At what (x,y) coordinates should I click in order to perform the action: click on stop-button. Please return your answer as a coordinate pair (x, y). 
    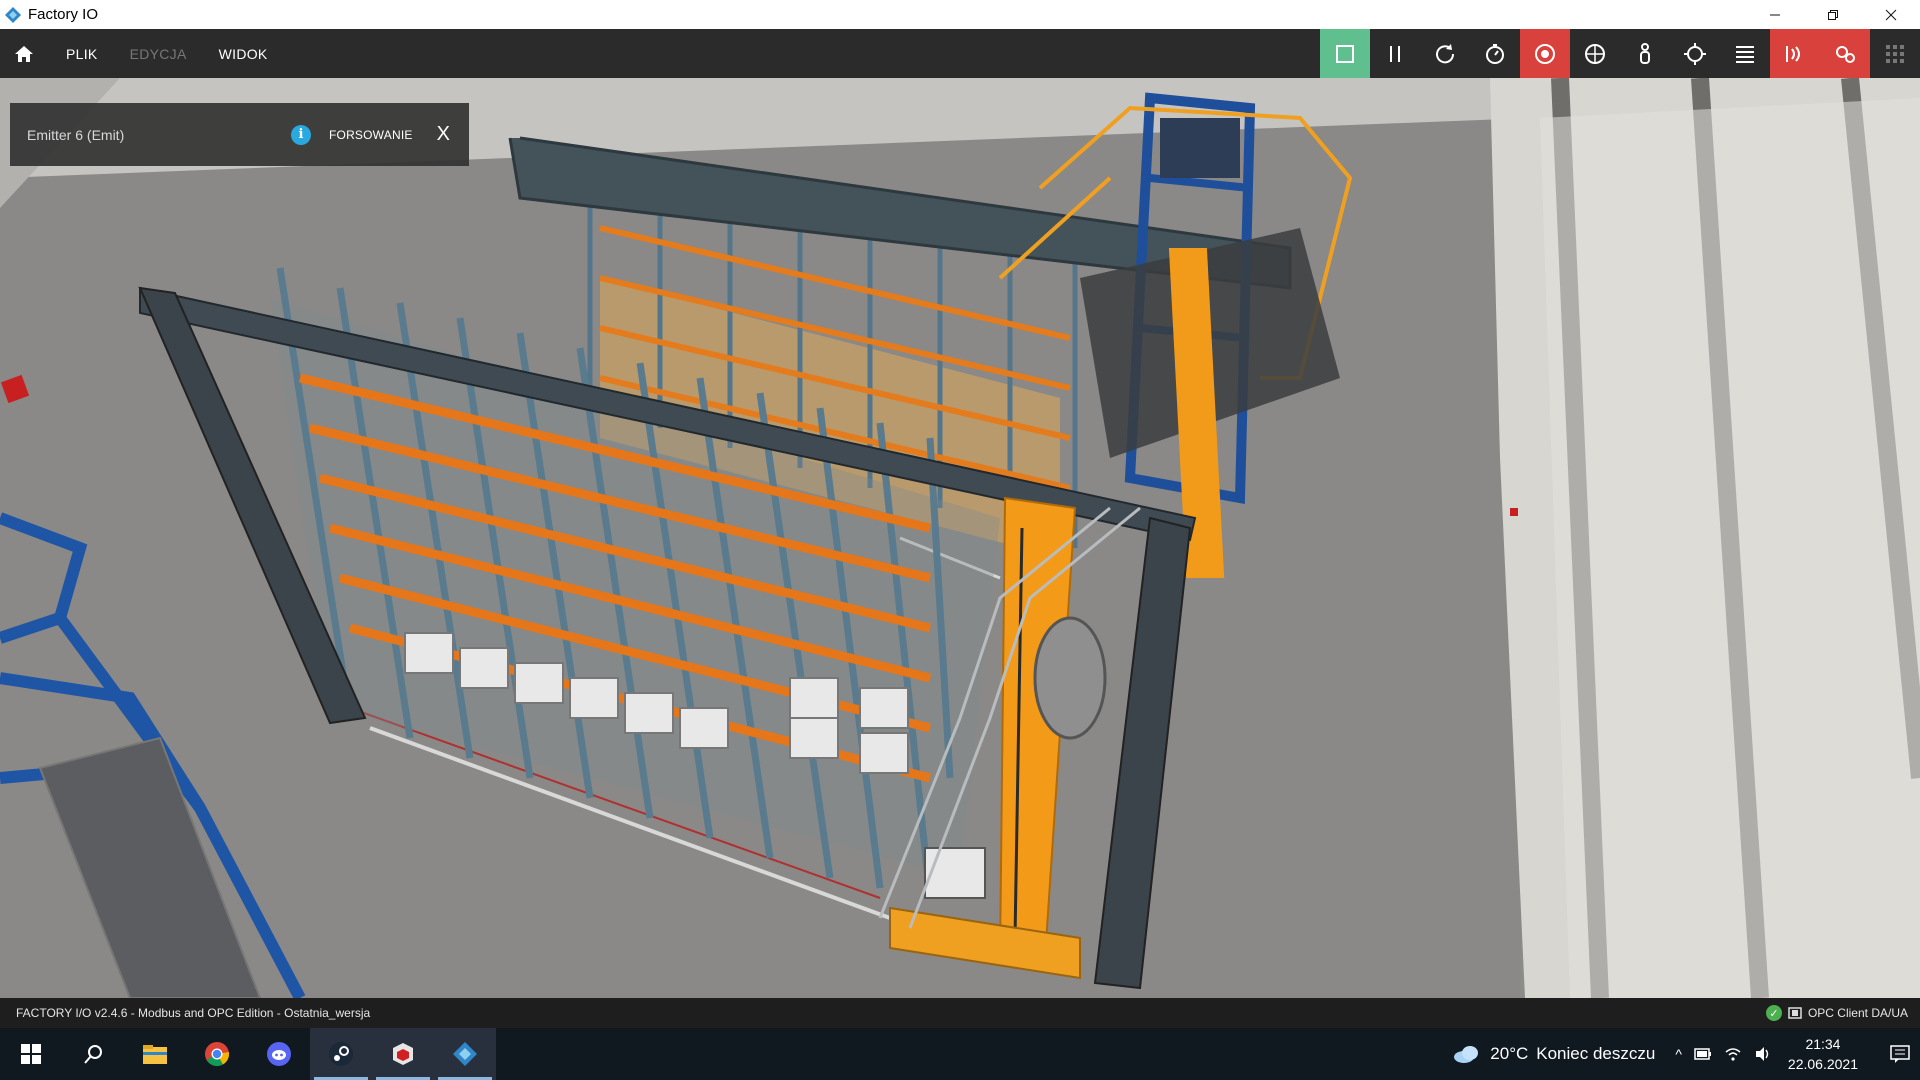
    Looking at the image, I should click on (1345, 53).